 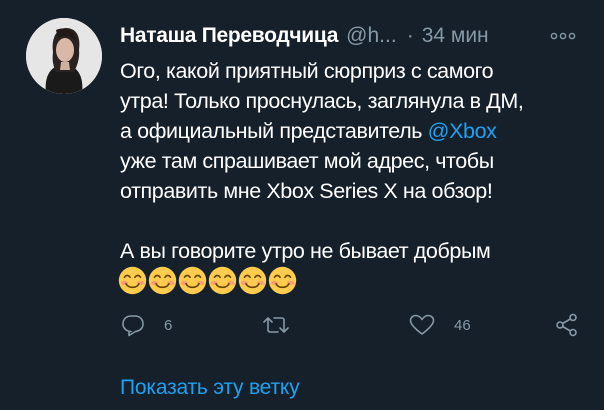 What do you see at coordinates (322, 101) in the screenshot?
I see `tweet-line: утра! Только проснулась, заглянула в ДМ,` at bounding box center [322, 101].